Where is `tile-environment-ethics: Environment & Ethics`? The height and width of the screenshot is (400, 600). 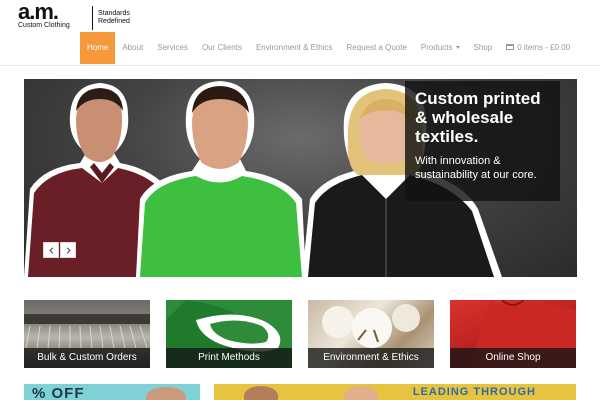
tile-environment-ethics: Environment & Ethics is located at coordinates (371, 334).